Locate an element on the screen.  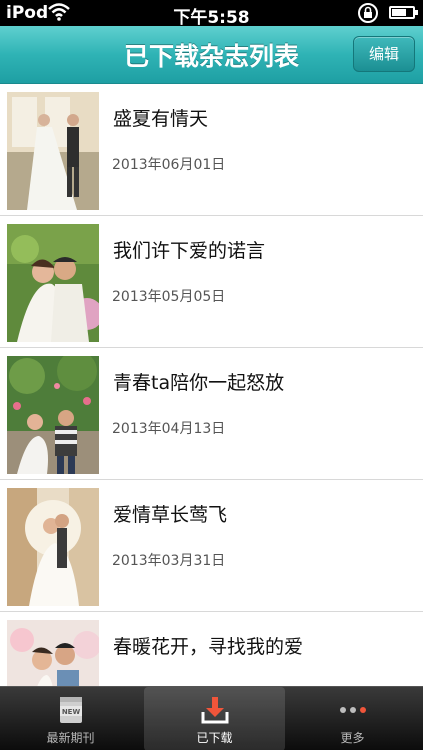
rotation-lock-icon is located at coordinates (368, 15).